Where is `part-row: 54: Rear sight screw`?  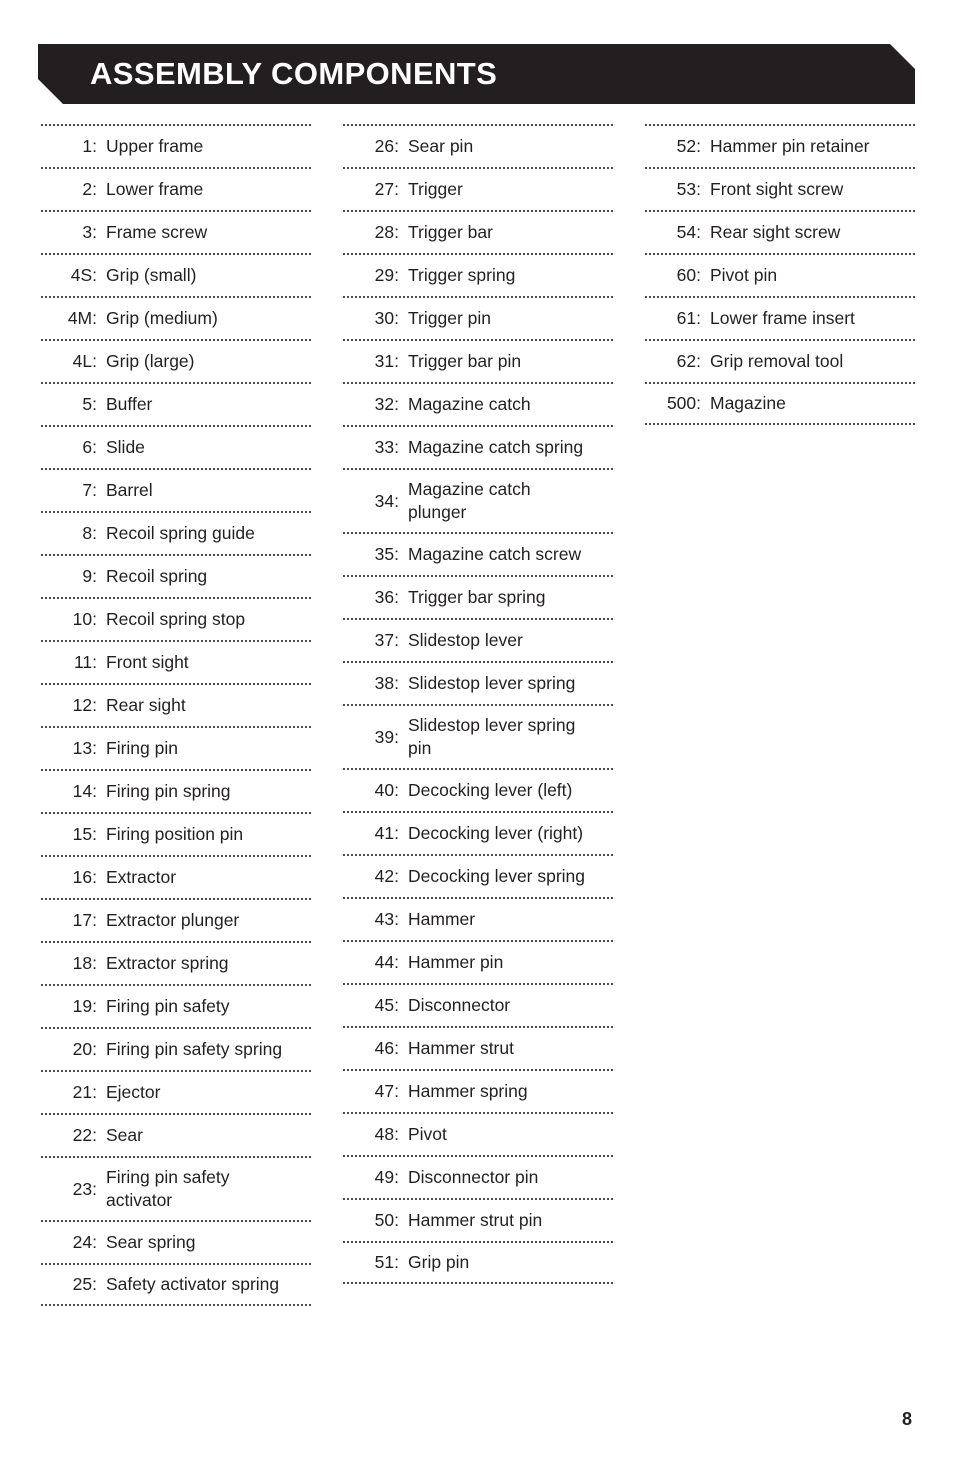 part-row: 54: Rear sight screw is located at coordinates (780, 231).